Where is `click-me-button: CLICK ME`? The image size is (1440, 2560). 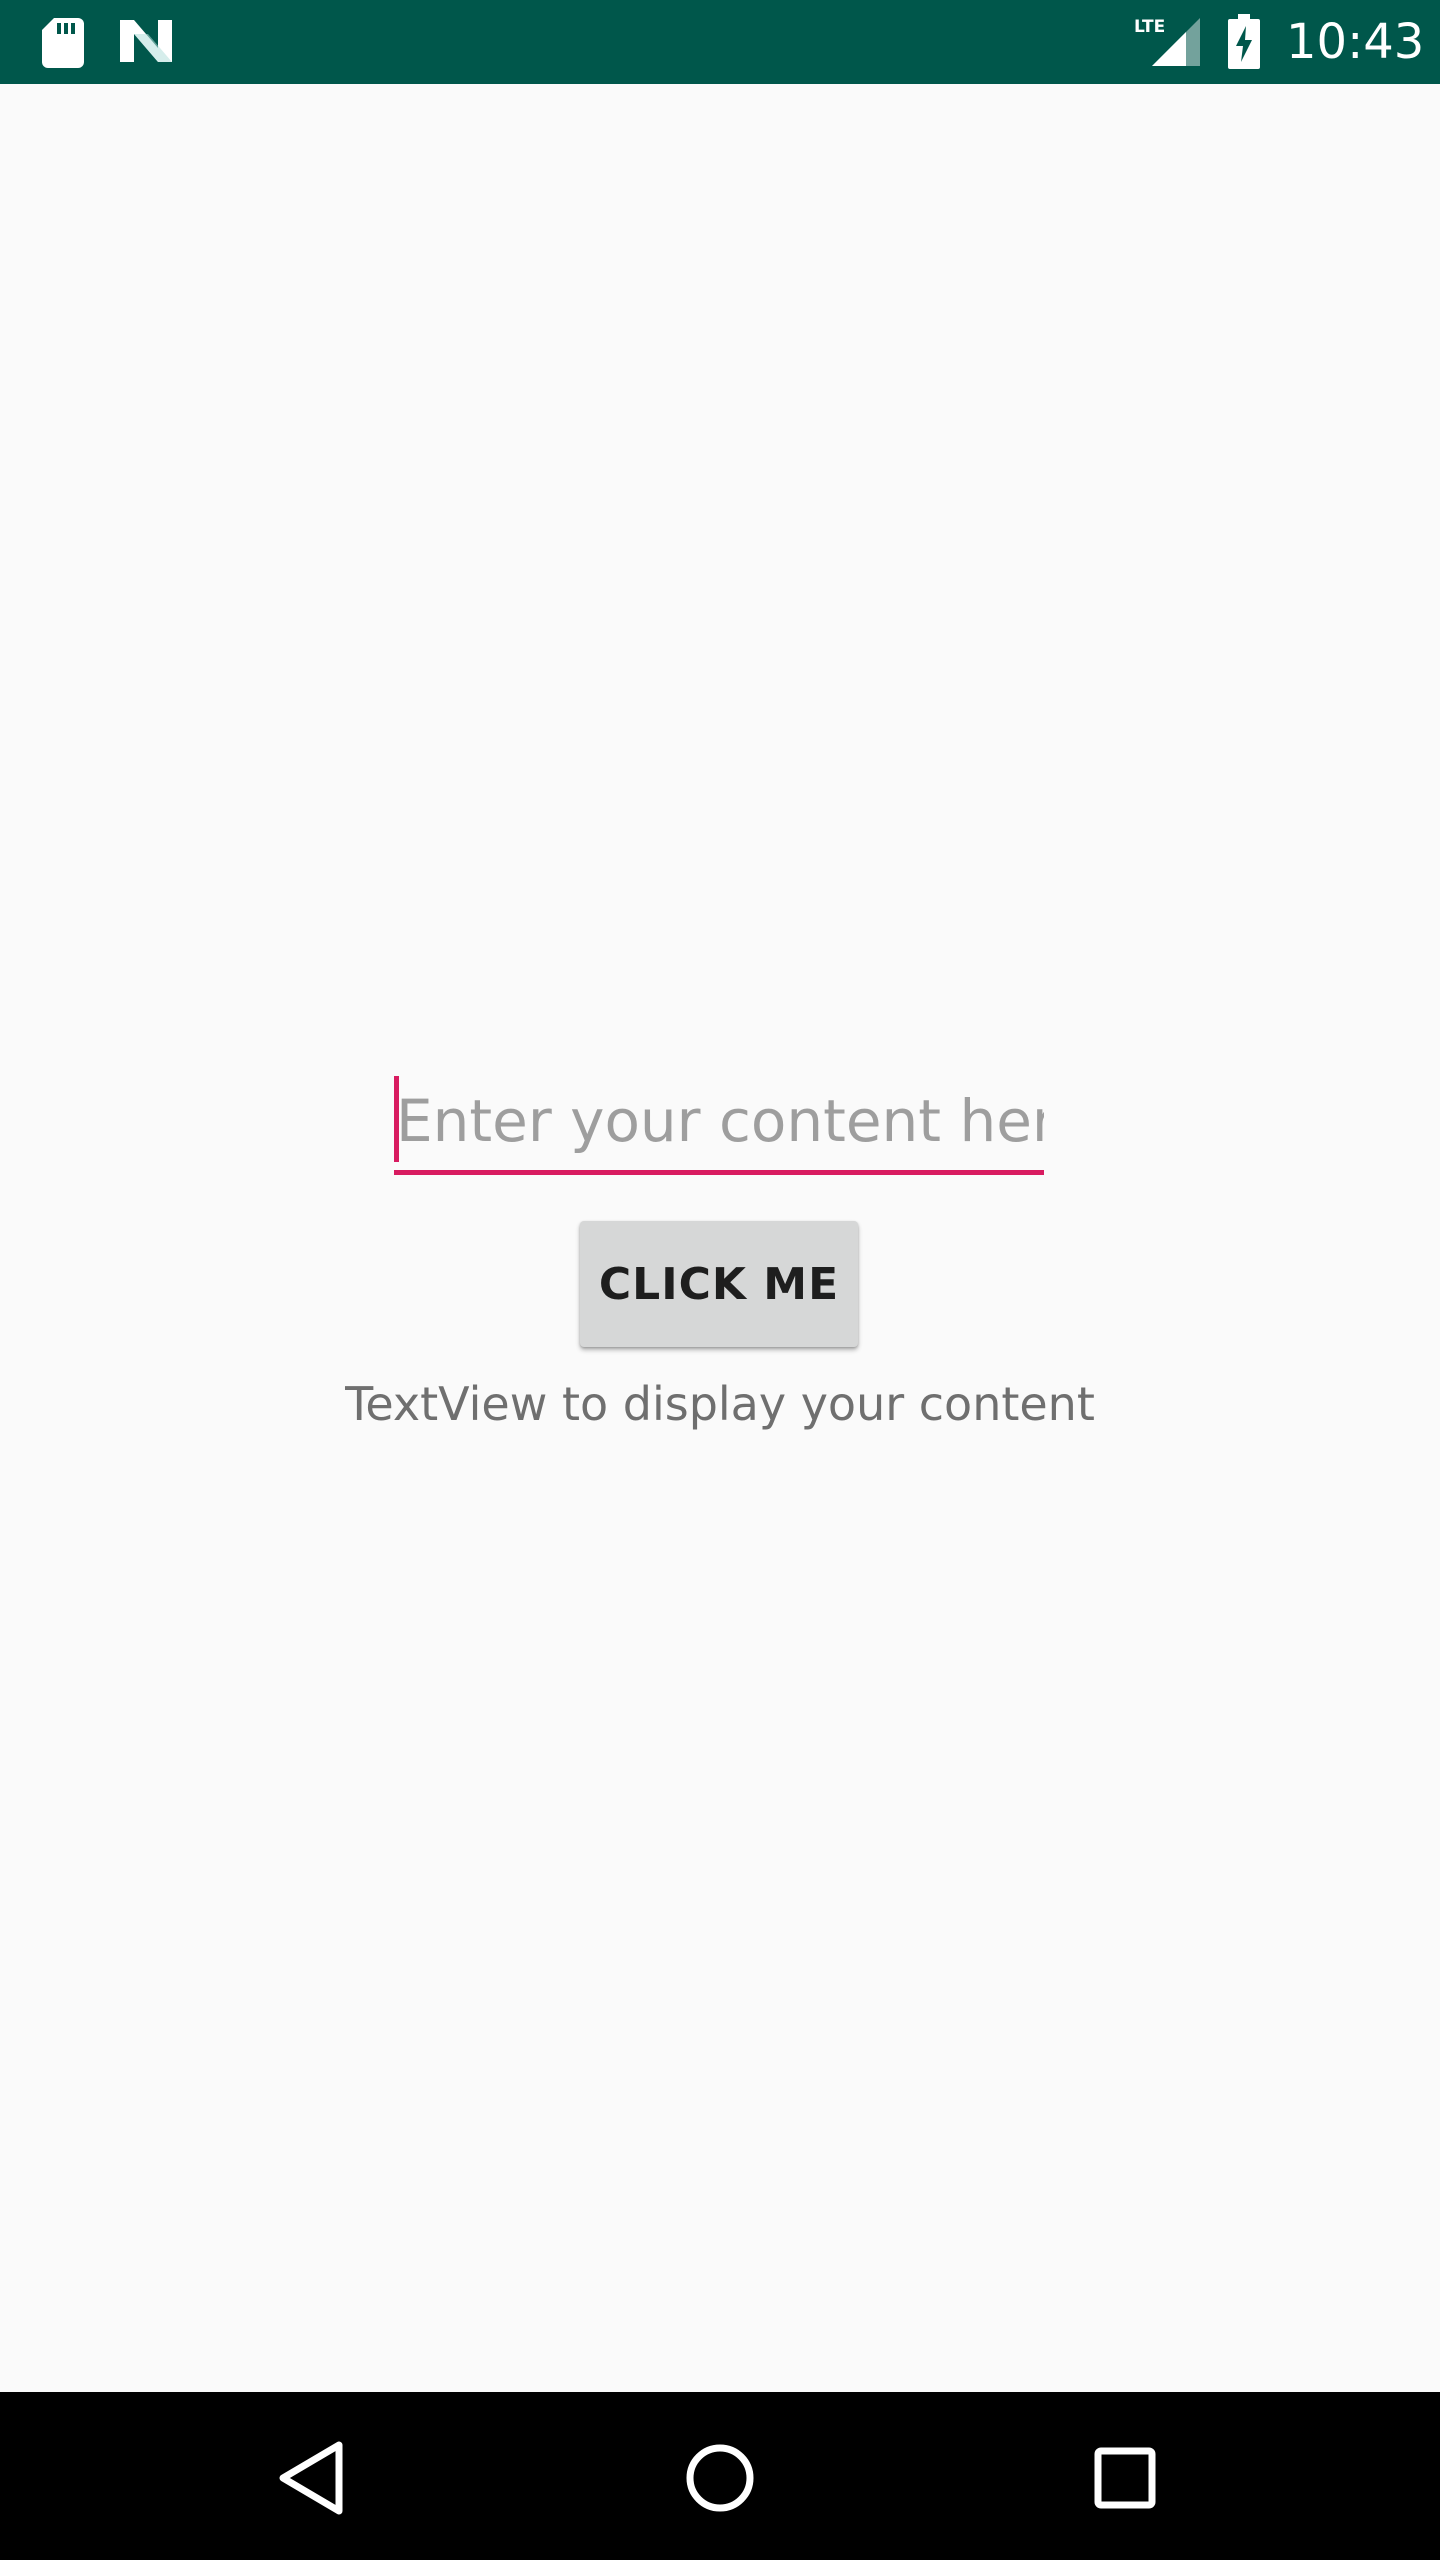
click-me-button: CLICK ME is located at coordinates (719, 1284).